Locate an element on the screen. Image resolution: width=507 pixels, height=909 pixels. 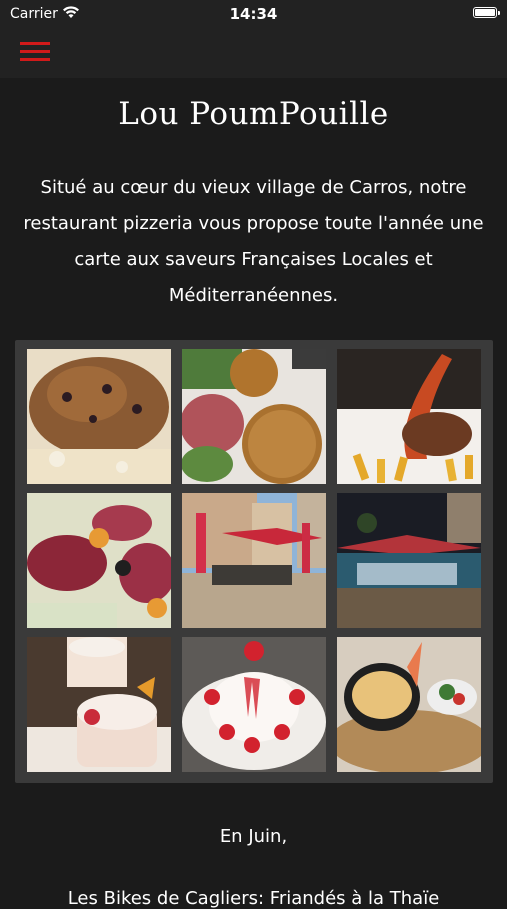
status-time: 14:34 is located at coordinates (253, 14).